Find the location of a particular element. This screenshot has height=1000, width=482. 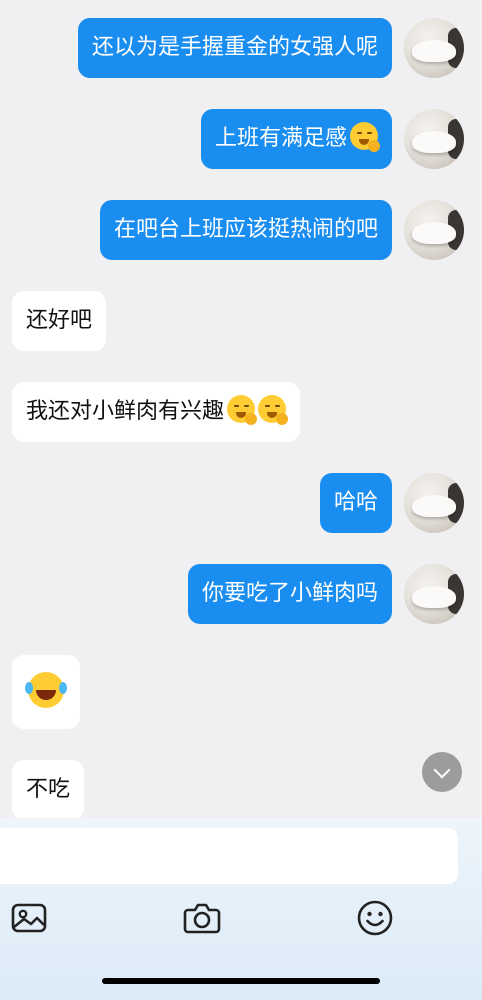

message-row-sent: 哈哈 is located at coordinates (241, 506).